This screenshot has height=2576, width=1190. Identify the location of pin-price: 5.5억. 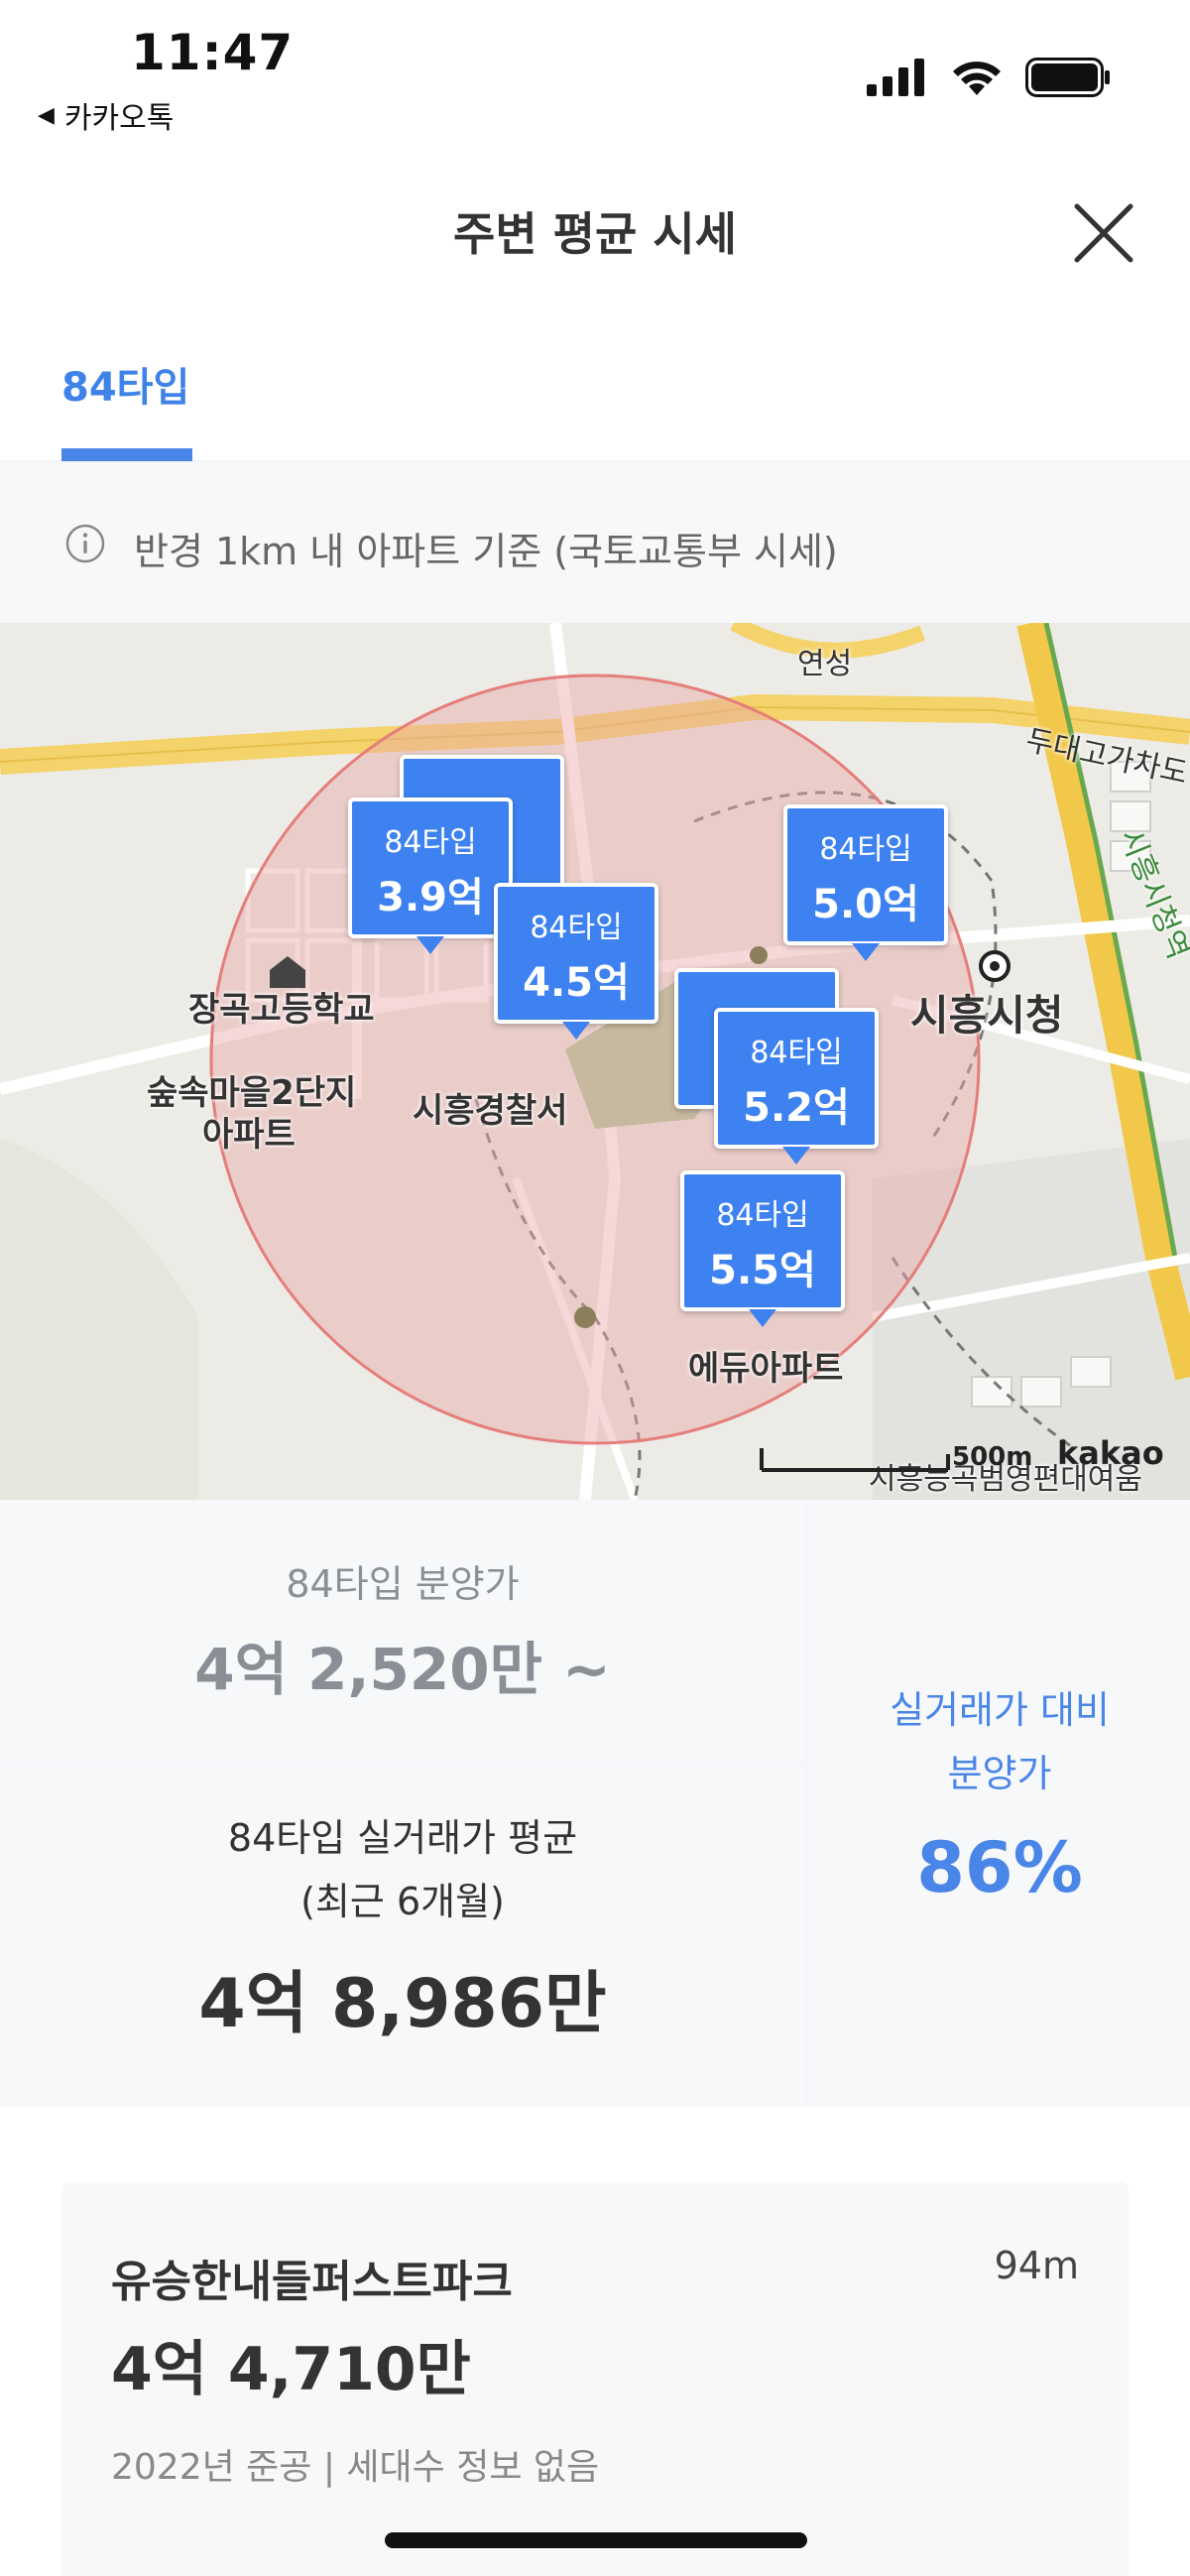
(762, 1270).